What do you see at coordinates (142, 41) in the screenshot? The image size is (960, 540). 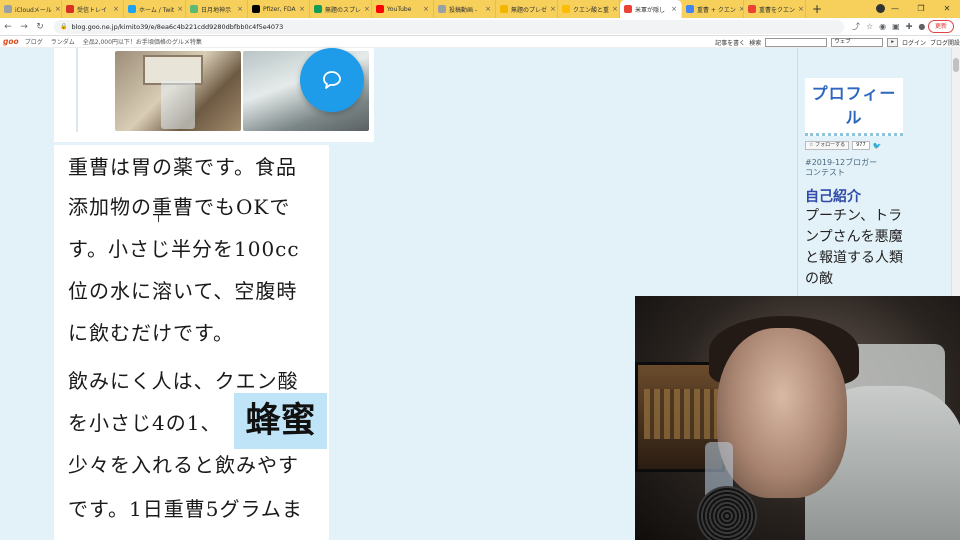 I see `goo-link-gourmet: 全品2,000円以下！お手頃価格のグルメ特集` at bounding box center [142, 41].